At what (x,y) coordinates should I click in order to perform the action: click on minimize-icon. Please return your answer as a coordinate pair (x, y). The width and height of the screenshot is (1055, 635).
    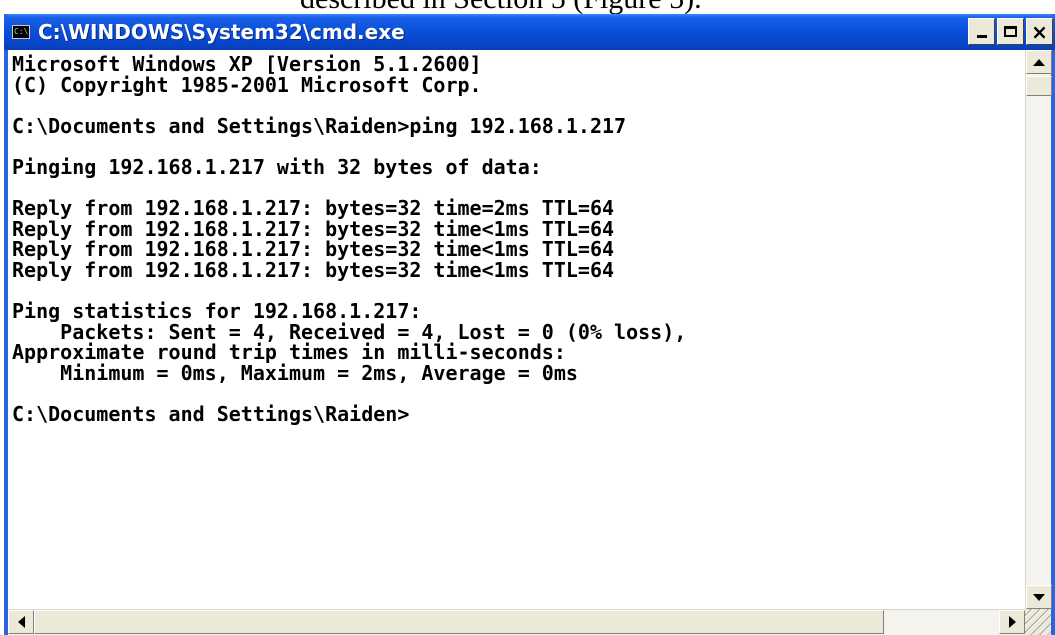
    Looking at the image, I should click on (981, 36).